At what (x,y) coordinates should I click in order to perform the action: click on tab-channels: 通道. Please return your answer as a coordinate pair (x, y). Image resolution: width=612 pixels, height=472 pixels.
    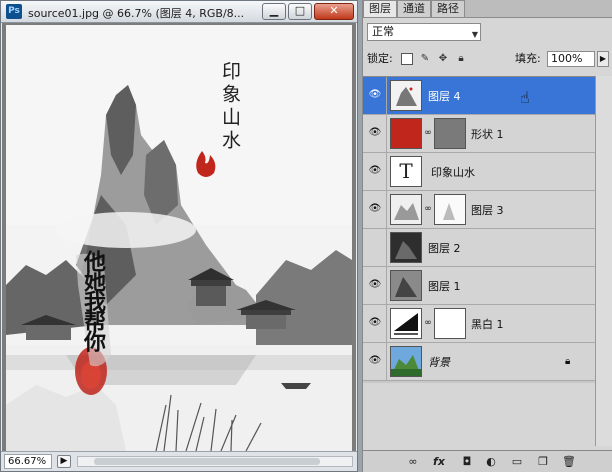
    Looking at the image, I should click on (414, 8).